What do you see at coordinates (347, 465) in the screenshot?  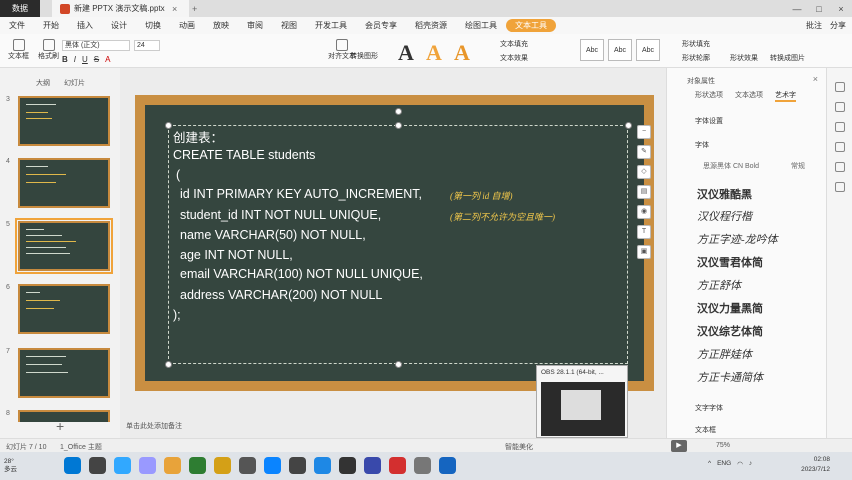 I see `obs-icon` at bounding box center [347, 465].